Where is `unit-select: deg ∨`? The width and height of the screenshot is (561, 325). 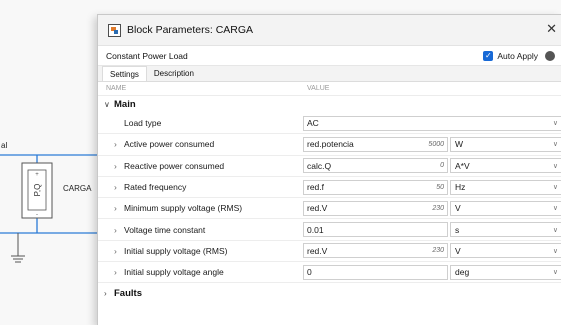
unit-select: deg ∨ is located at coordinates (505, 272).